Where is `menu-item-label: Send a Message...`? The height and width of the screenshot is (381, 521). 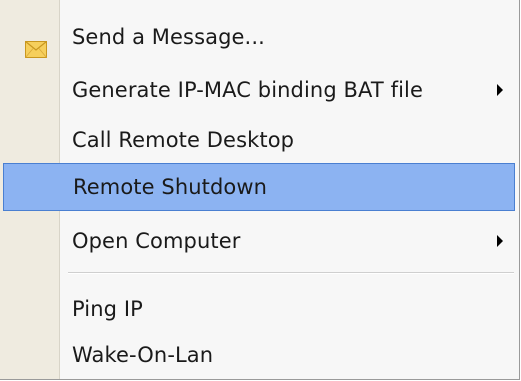
menu-item-label: Send a Message... is located at coordinates (168, 37).